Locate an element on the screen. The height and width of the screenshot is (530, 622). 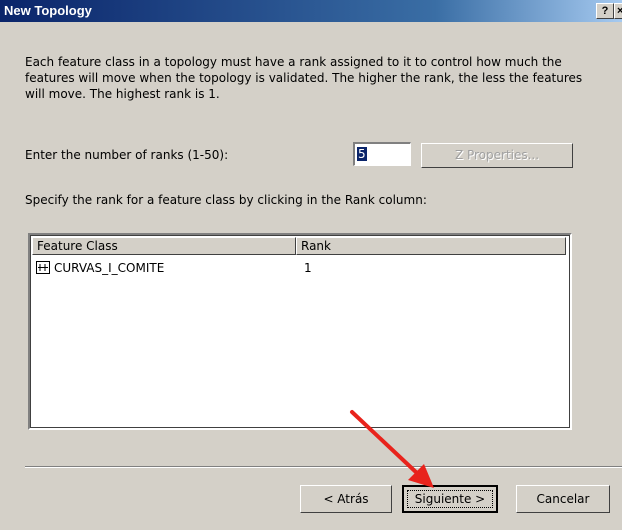
line-feature-icon is located at coordinates (43, 267).